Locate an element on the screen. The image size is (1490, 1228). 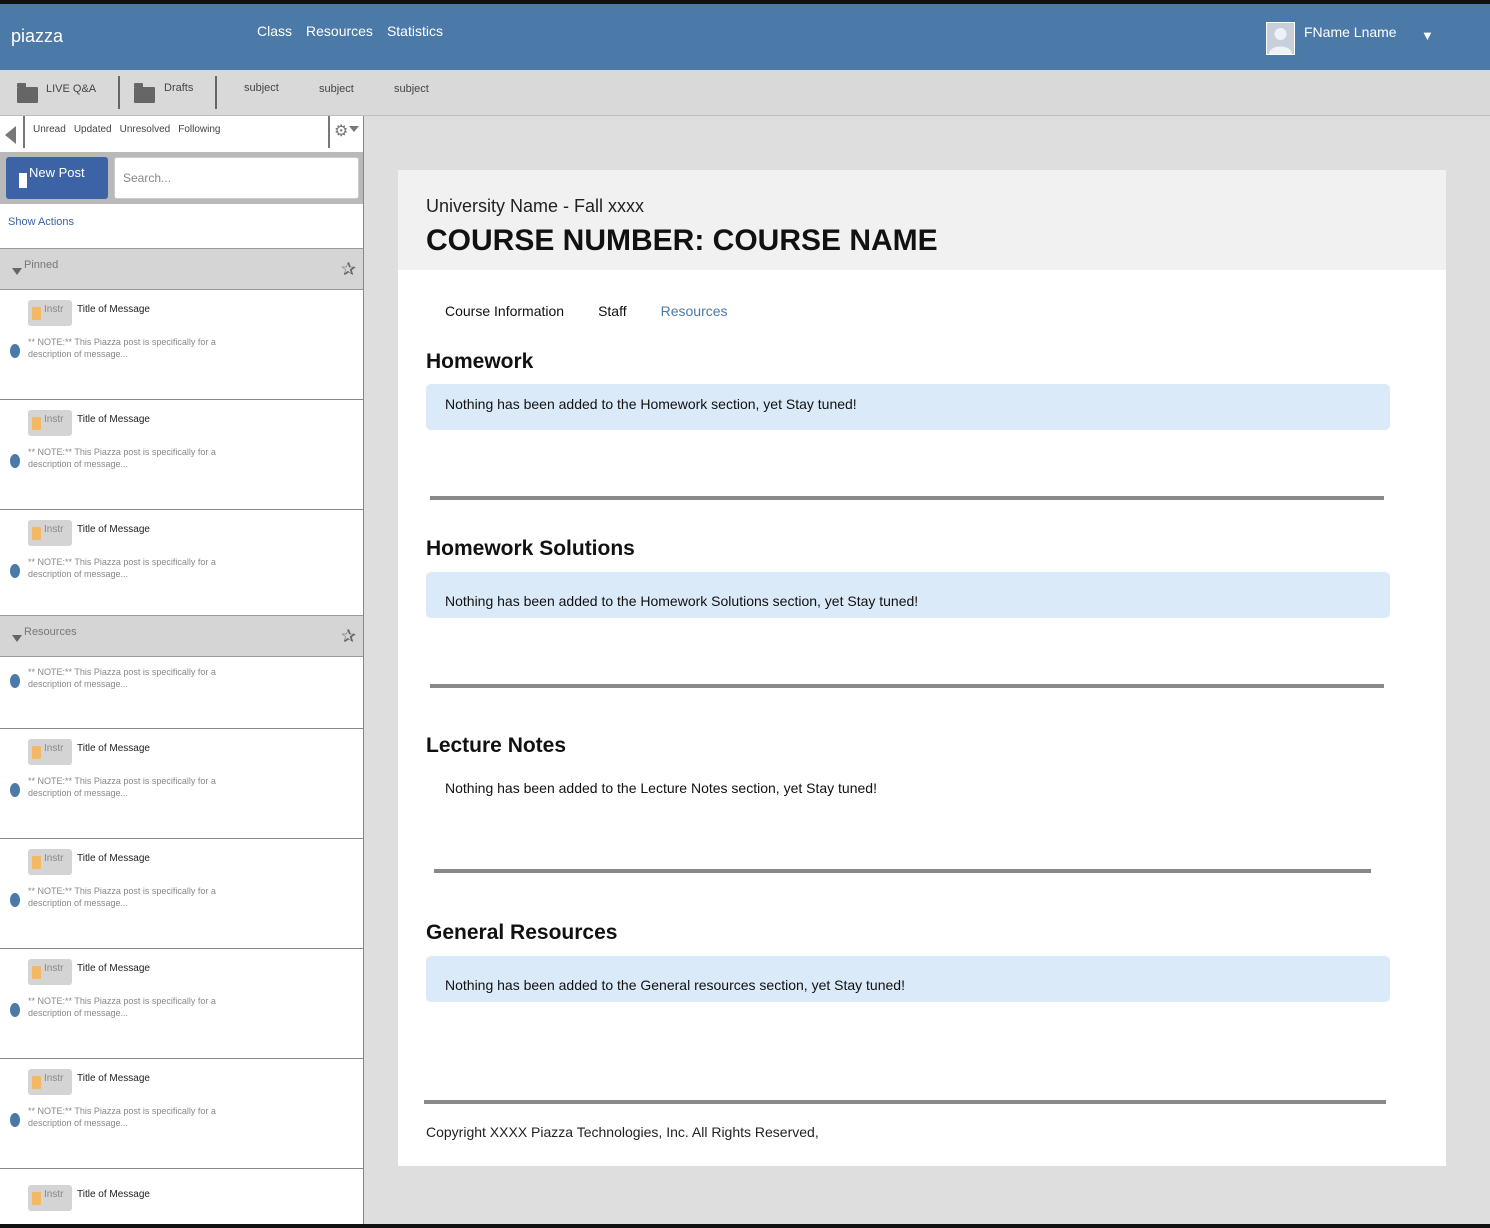
group-header-resources: Resources ✰ is located at coordinates (181, 636).